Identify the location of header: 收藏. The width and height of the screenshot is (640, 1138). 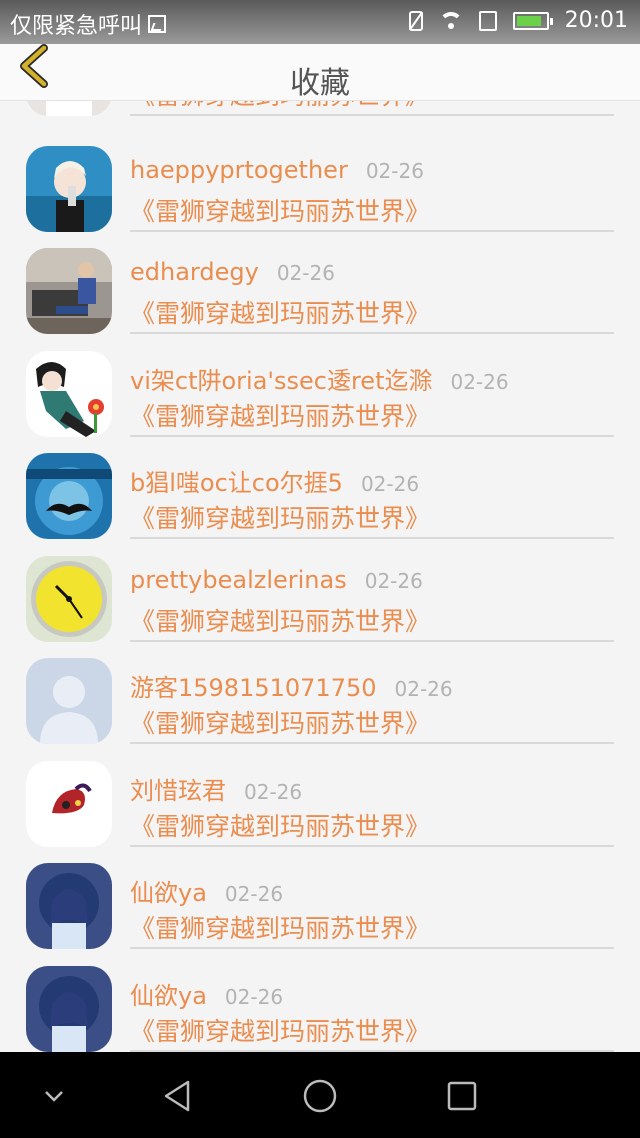
(320, 72).